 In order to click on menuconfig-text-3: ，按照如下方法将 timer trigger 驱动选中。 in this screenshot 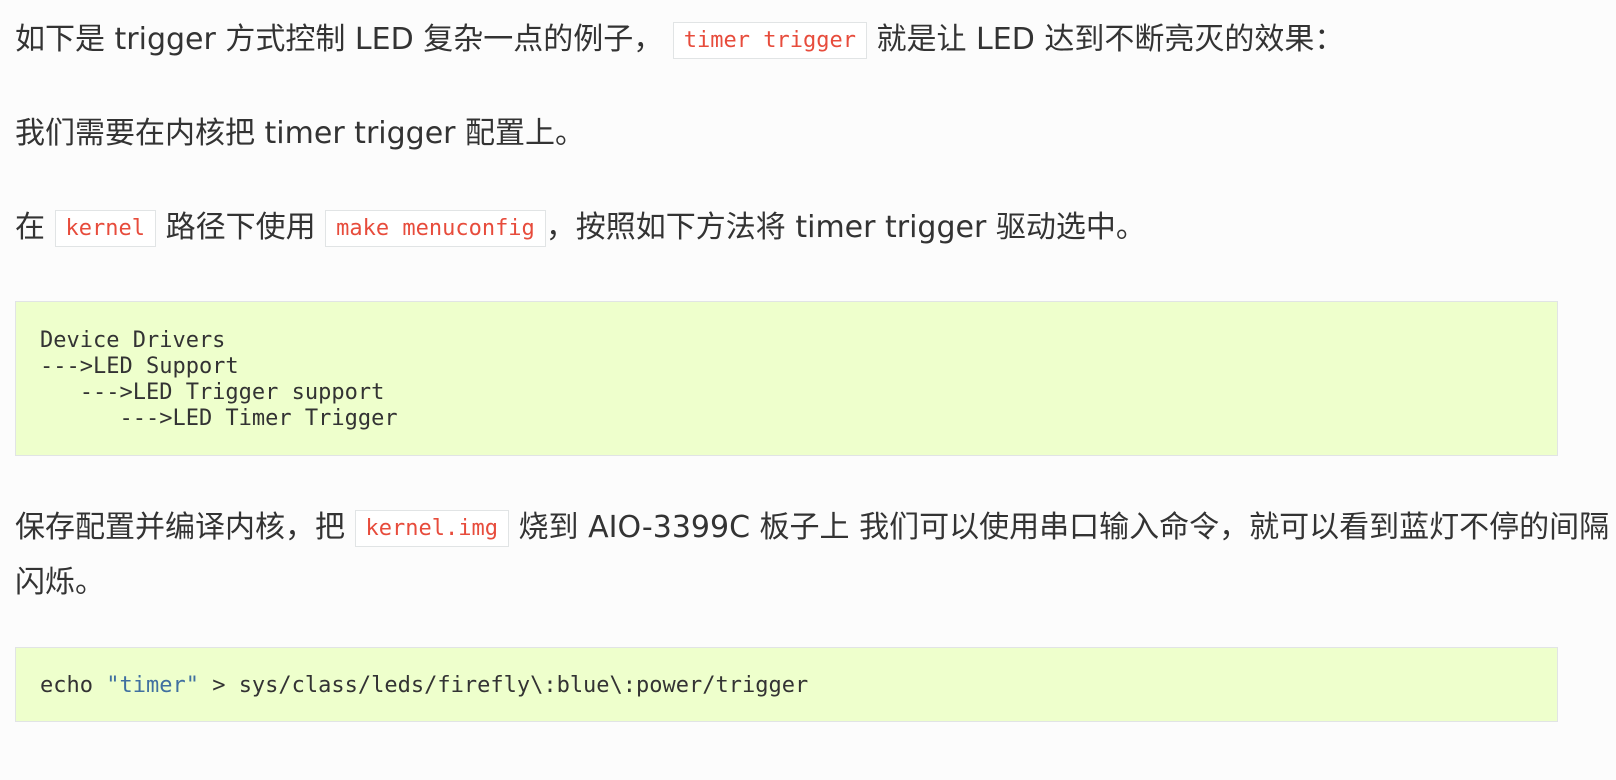, I will do `click(845, 227)`.